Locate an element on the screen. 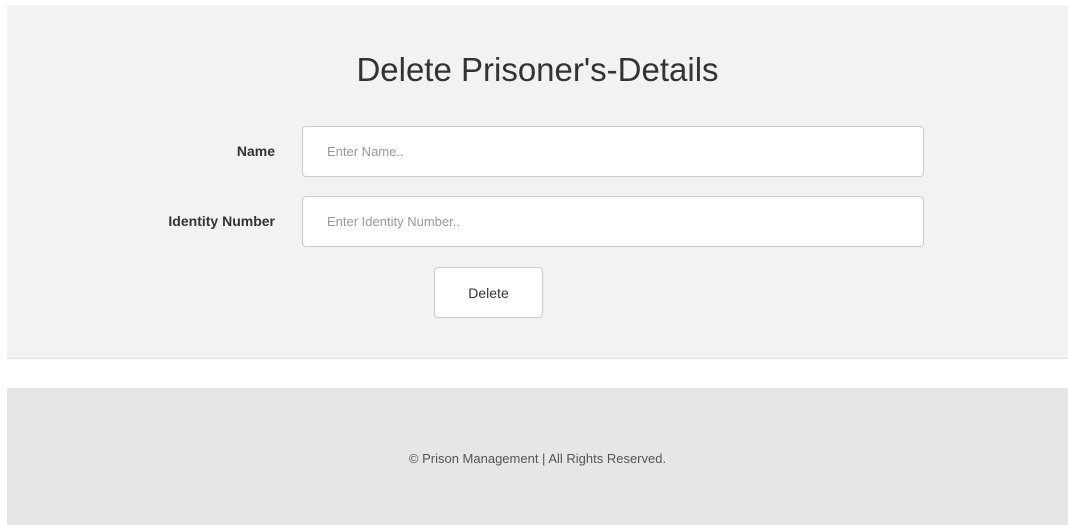  identity-number-field-row: Identity Number is located at coordinates (537, 221).